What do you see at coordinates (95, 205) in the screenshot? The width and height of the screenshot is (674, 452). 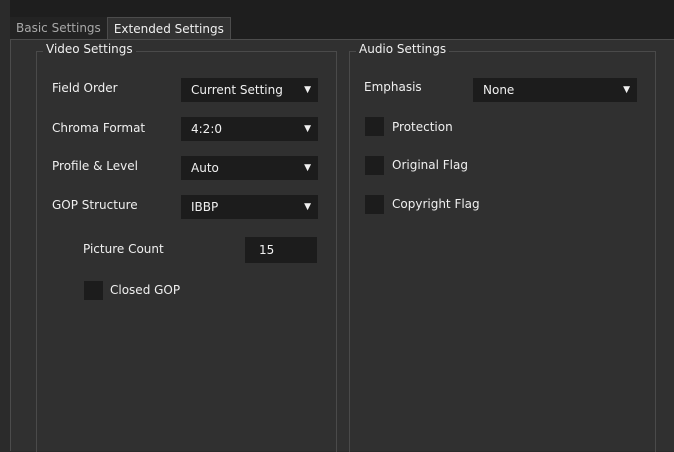 I see `gop-structure-label: GOP Structure` at bounding box center [95, 205].